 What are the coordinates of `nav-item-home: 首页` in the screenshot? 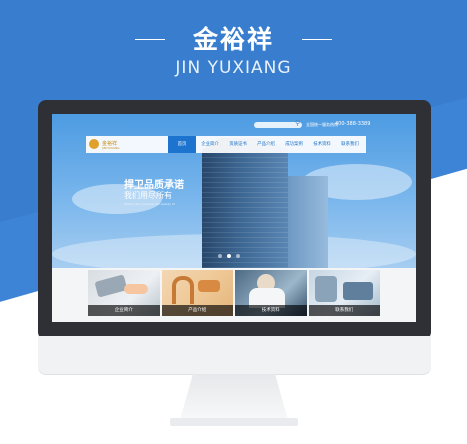 It's located at (182, 144).